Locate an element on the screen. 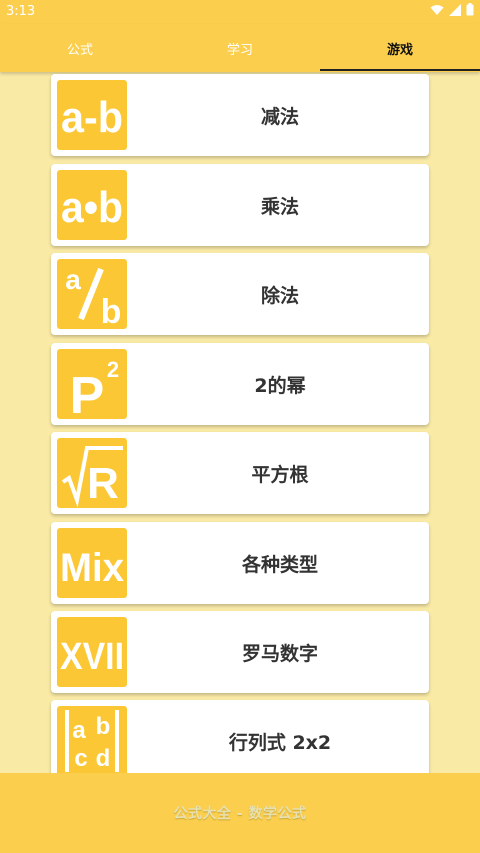 The image size is (480, 853). game-card-power-of-two: P 2 2的幂 is located at coordinates (240, 384).